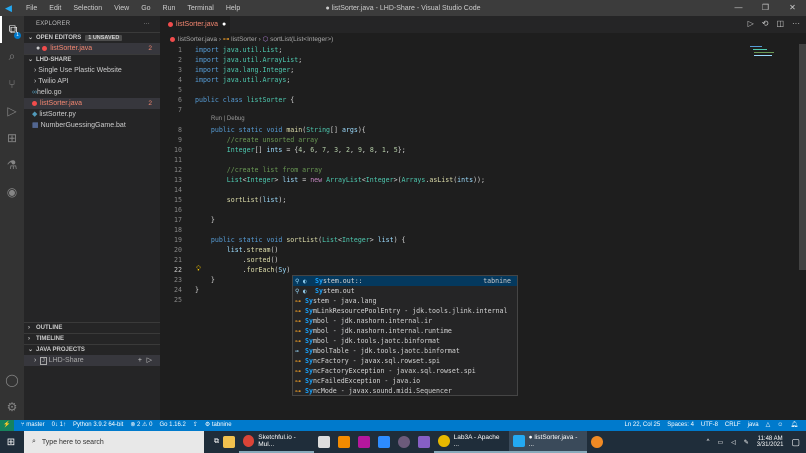 Image resolution: width=806 pixels, height=453 pixels. I want to click on minimap, so click(775, 59).